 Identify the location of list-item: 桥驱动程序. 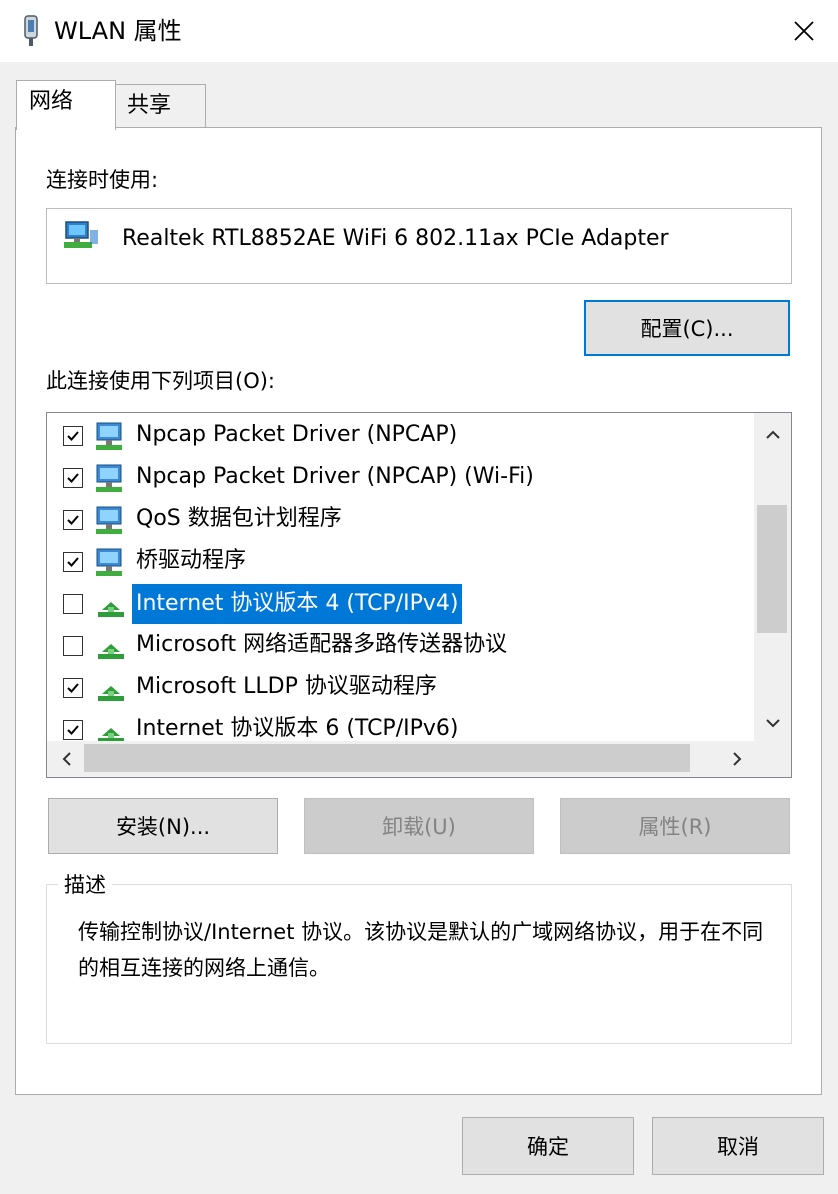
(401, 563).